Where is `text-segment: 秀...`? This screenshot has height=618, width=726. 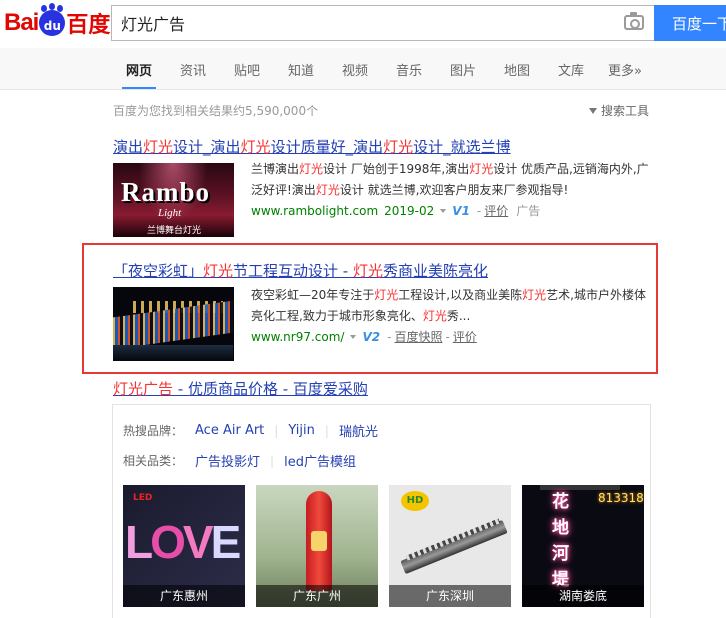
text-segment: 秀... is located at coordinates (458, 316).